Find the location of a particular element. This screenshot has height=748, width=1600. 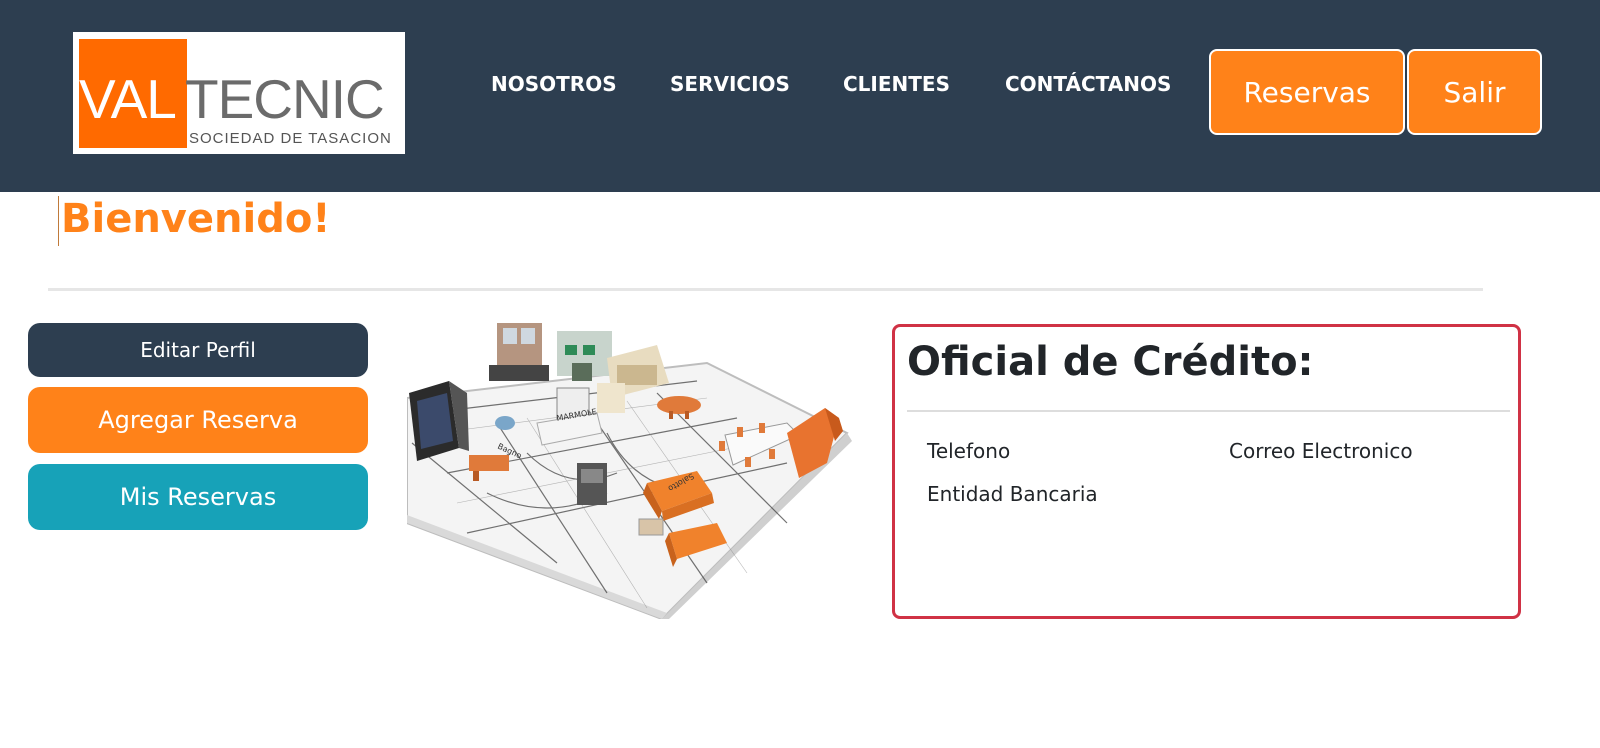

add-reservation-button: Agregar Reserva is located at coordinates (198, 420).